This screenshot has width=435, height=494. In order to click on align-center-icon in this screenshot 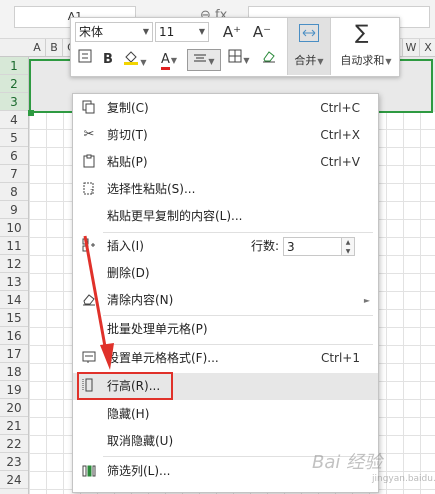, I will do `click(200, 58)`.